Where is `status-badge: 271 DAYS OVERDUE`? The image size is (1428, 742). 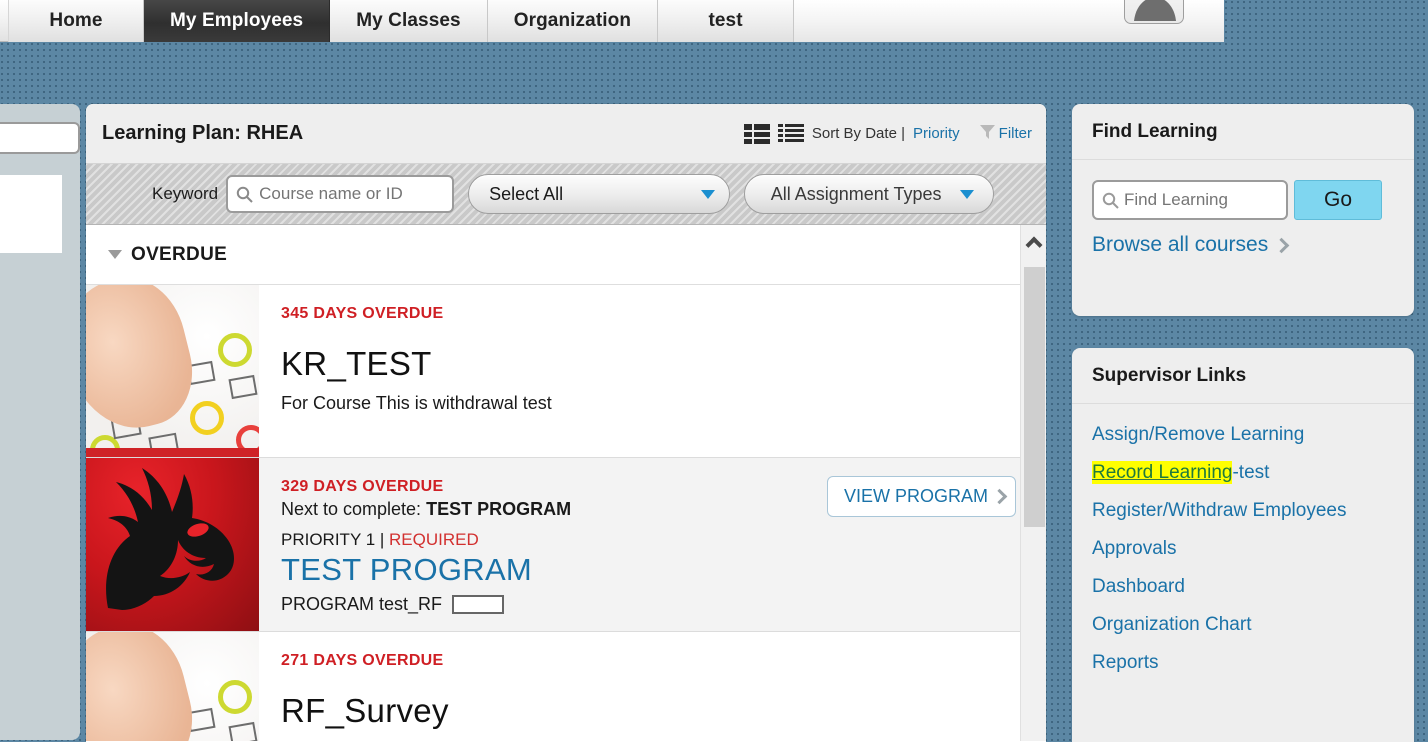 status-badge: 271 DAYS OVERDUE is located at coordinates (362, 660).